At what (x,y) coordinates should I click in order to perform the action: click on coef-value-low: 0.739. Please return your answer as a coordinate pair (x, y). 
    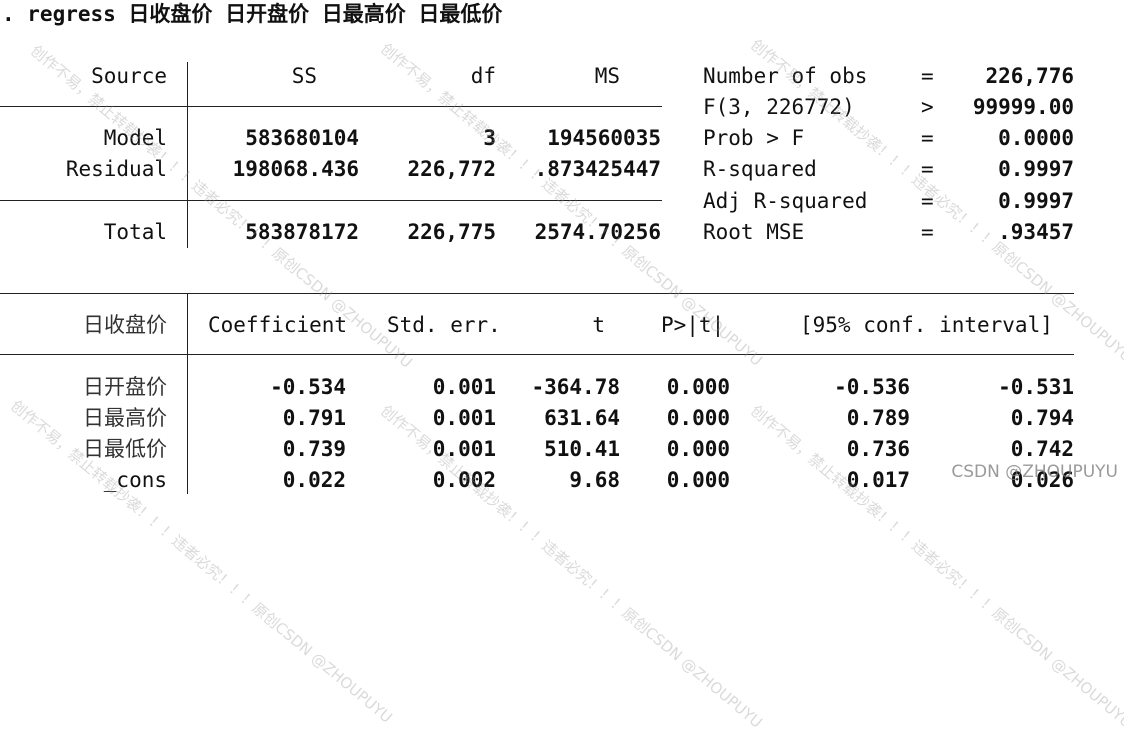
    Looking at the image, I should click on (314, 449).